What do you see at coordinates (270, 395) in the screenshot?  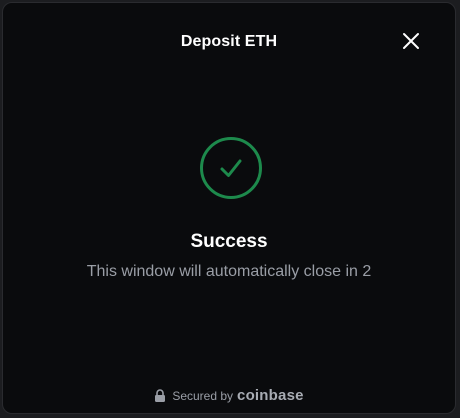 I see `coinbase-logo: coinbase` at bounding box center [270, 395].